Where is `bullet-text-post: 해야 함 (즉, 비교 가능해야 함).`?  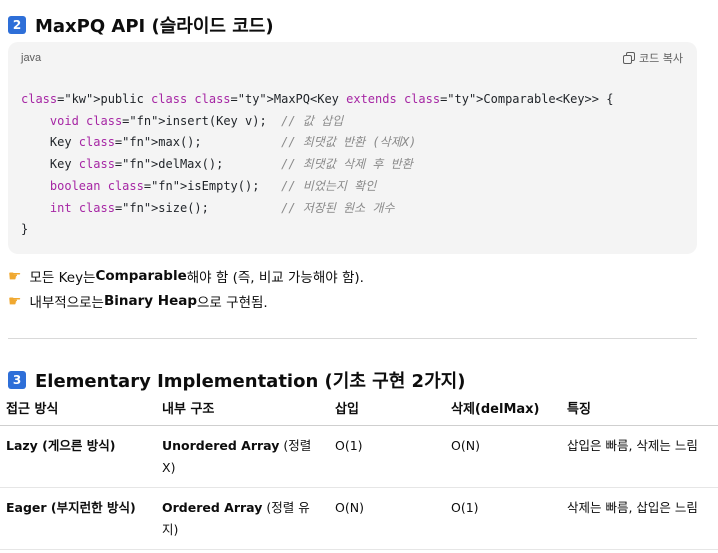
bullet-text-post: 해야 함 (즉, 비교 가능해야 함). is located at coordinates (275, 278).